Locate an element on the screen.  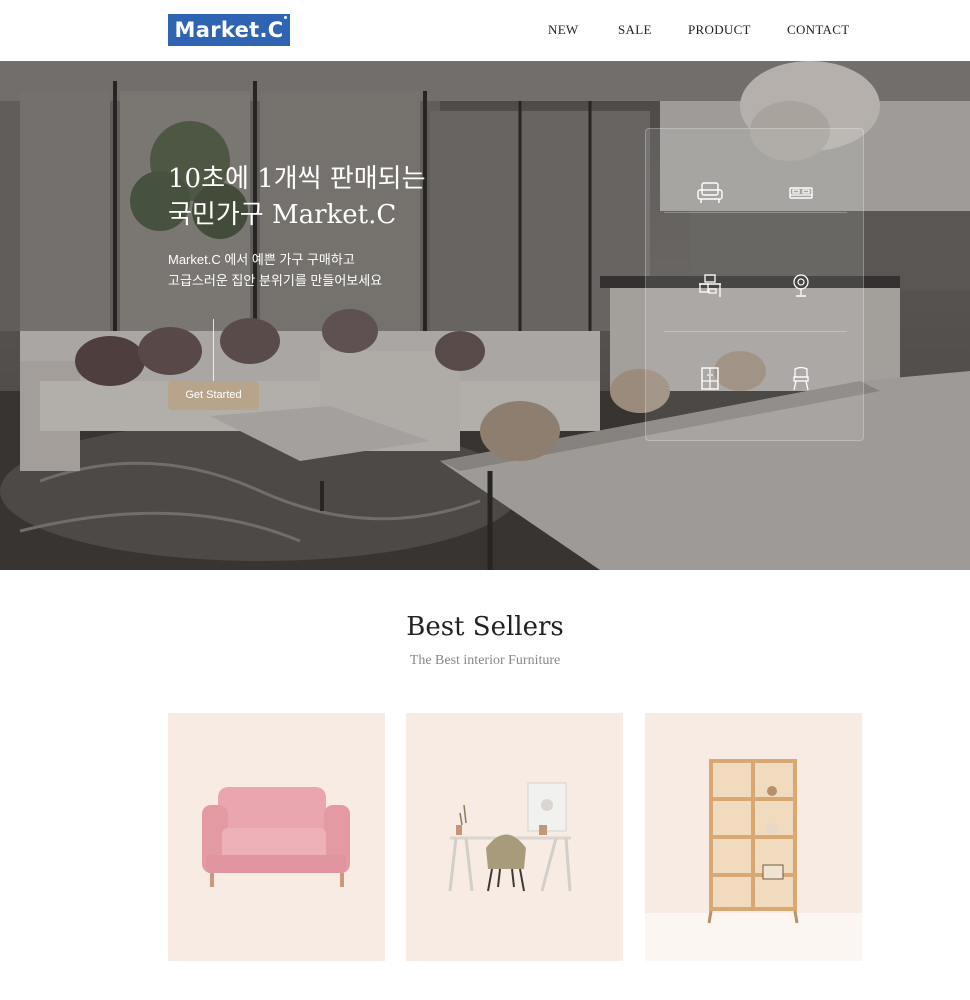
logo-dot is located at coordinates (285, 17).